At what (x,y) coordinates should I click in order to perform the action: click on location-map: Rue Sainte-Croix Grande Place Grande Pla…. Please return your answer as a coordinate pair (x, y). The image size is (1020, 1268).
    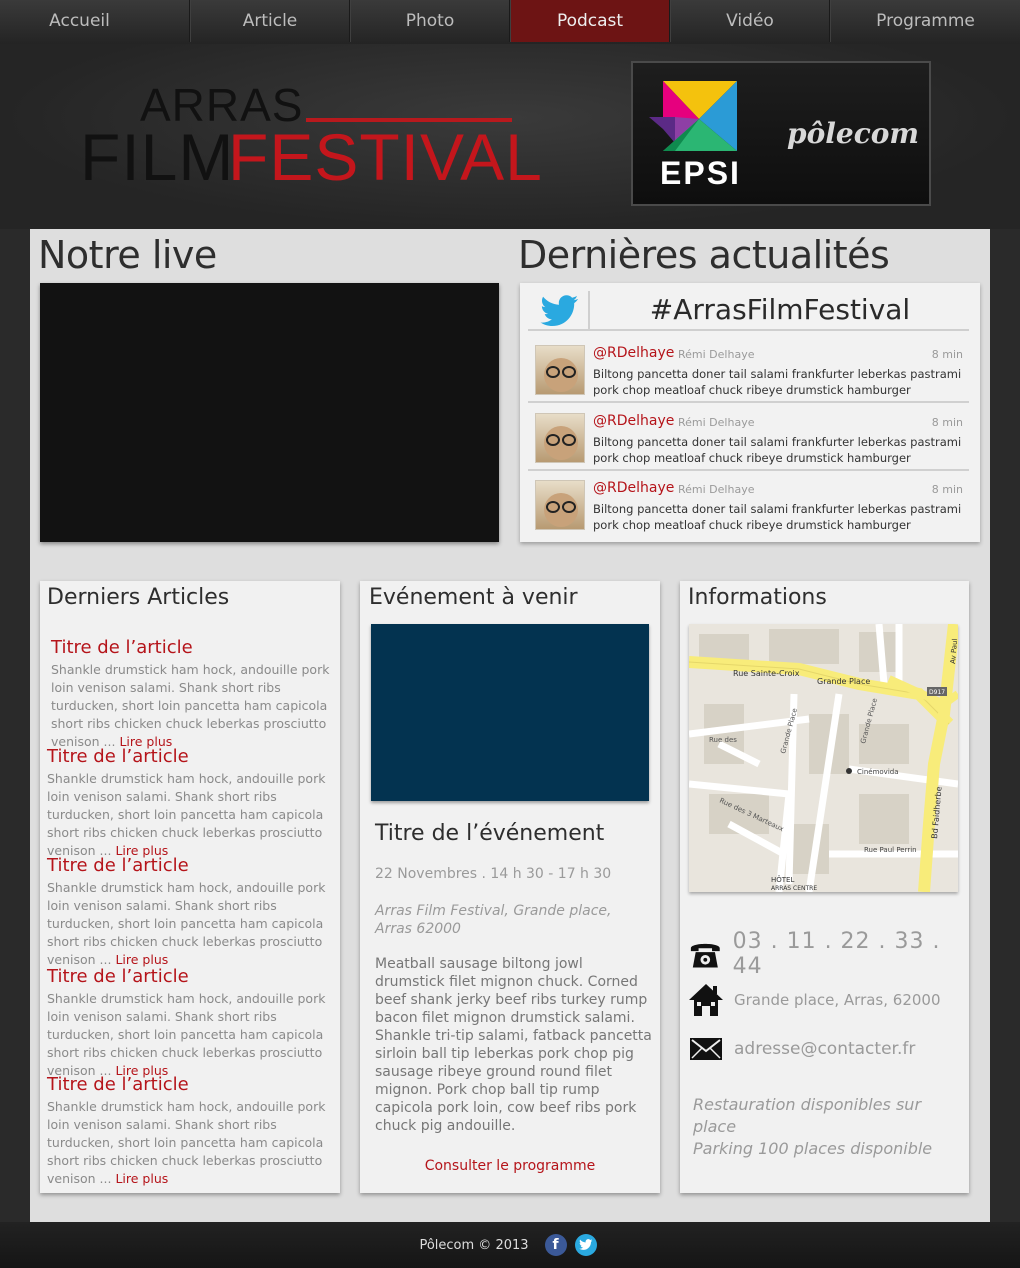
    Looking at the image, I should click on (823, 758).